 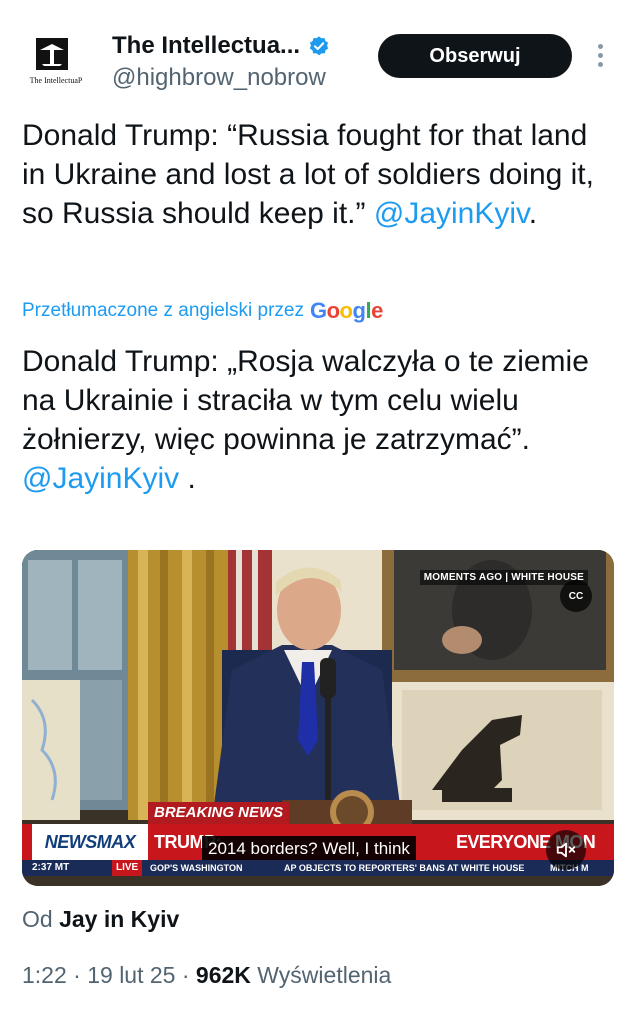 What do you see at coordinates (600, 58) in the screenshot?
I see `more-vertical-icon` at bounding box center [600, 58].